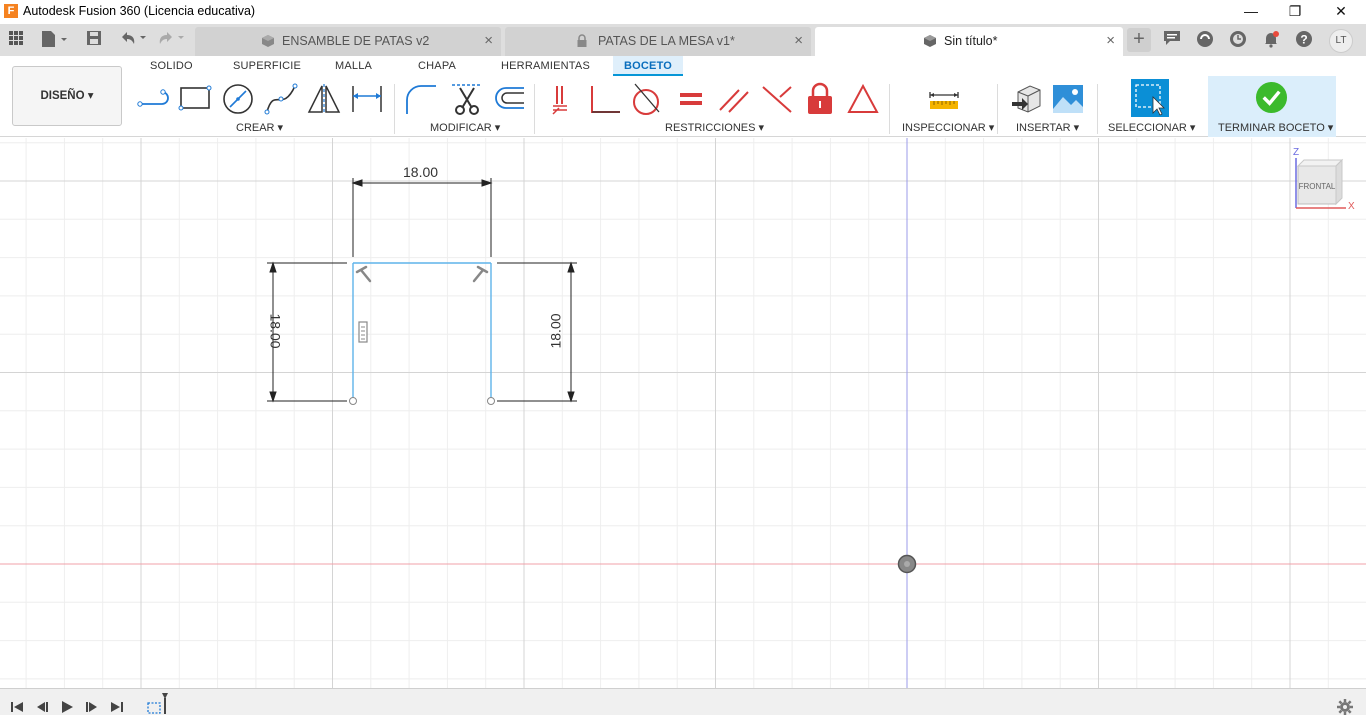 Image resolution: width=1366 pixels, height=718 pixels. What do you see at coordinates (171, 66) in the screenshot?
I see `tab-solido: SOLIDO` at bounding box center [171, 66].